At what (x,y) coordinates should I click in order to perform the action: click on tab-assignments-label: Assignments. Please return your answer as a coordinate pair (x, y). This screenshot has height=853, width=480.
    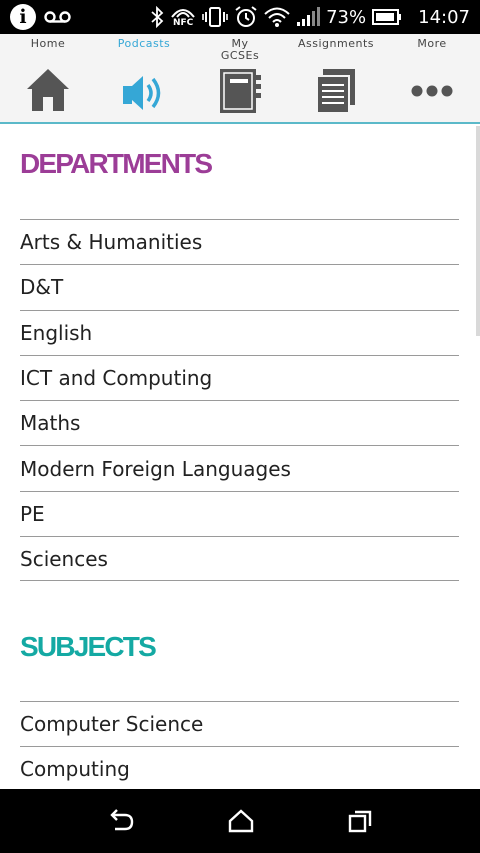
    Looking at the image, I should click on (336, 43).